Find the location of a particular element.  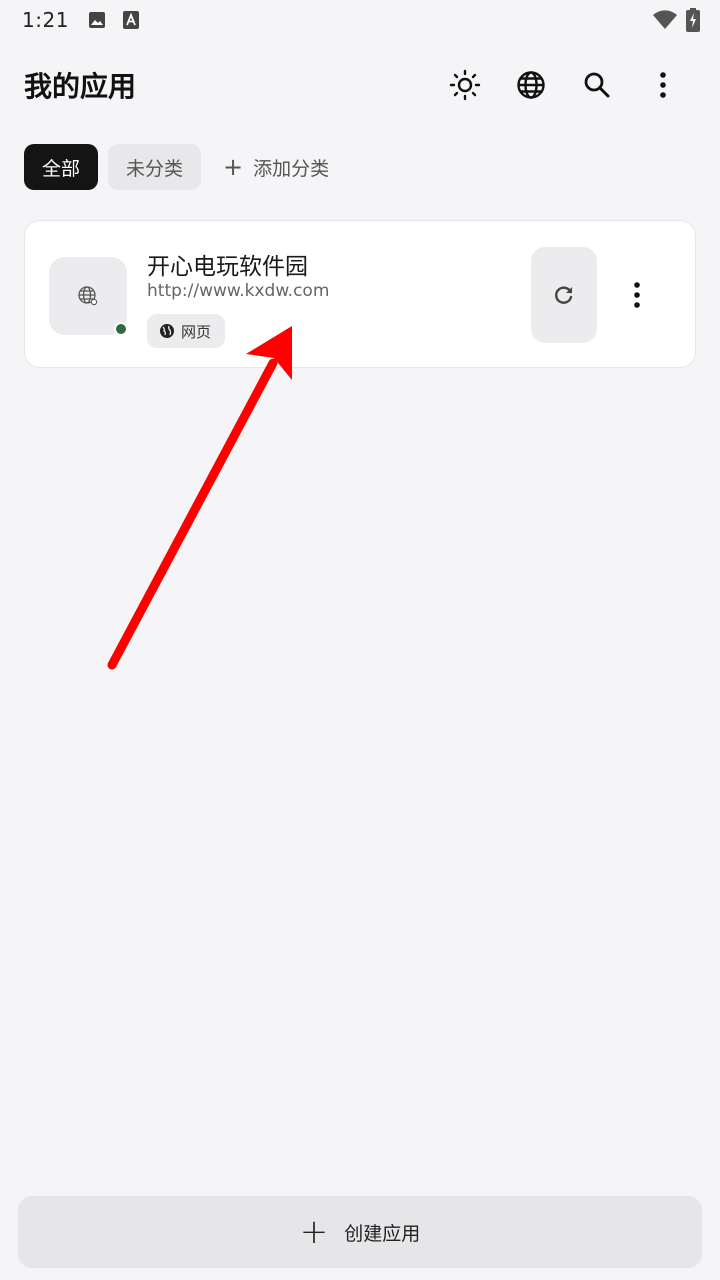

create-app-label: 创建应用 is located at coordinates (382, 1233).